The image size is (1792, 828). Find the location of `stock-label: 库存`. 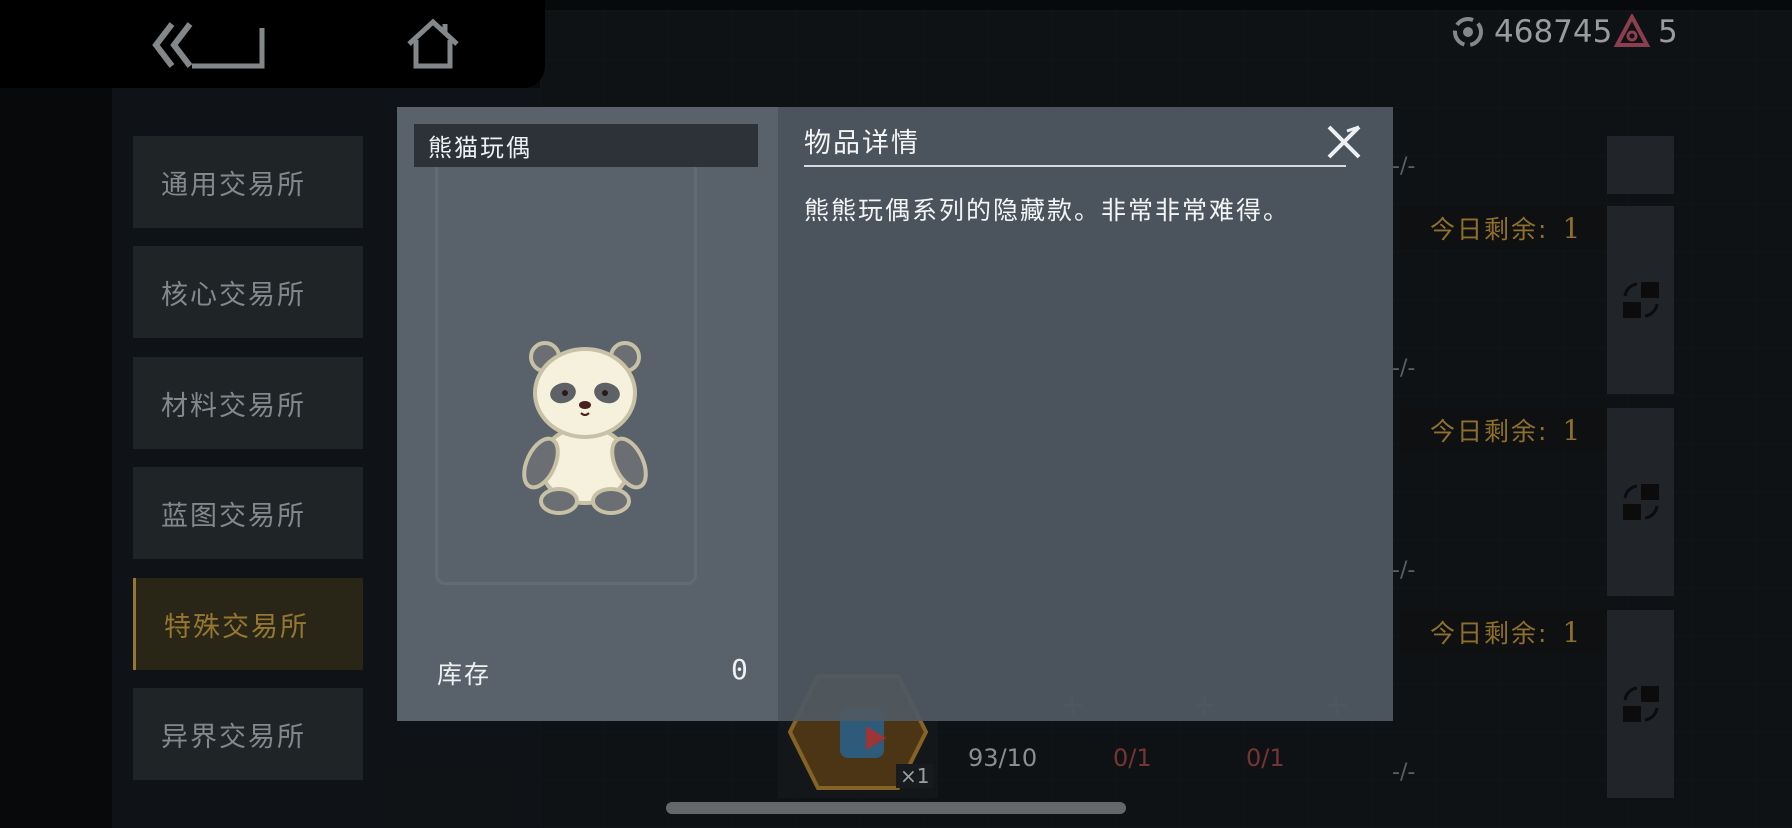

stock-label: 库存 is located at coordinates (464, 674).